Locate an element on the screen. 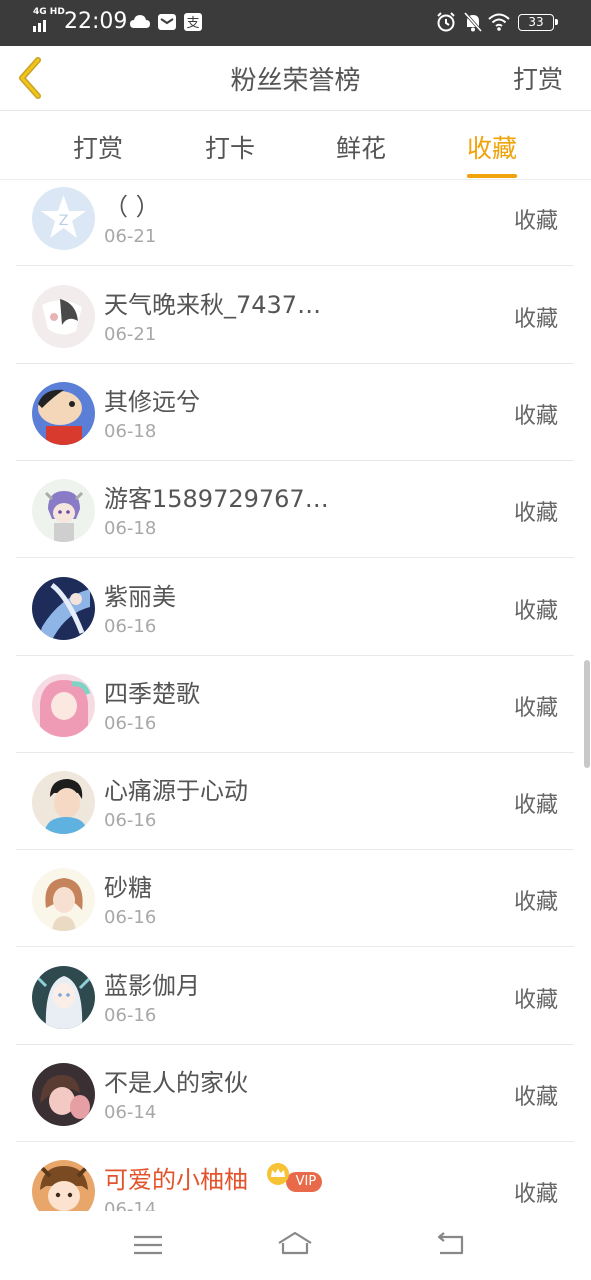 This screenshot has width=591, height=1280. active-tab-indicator is located at coordinates (492, 176).